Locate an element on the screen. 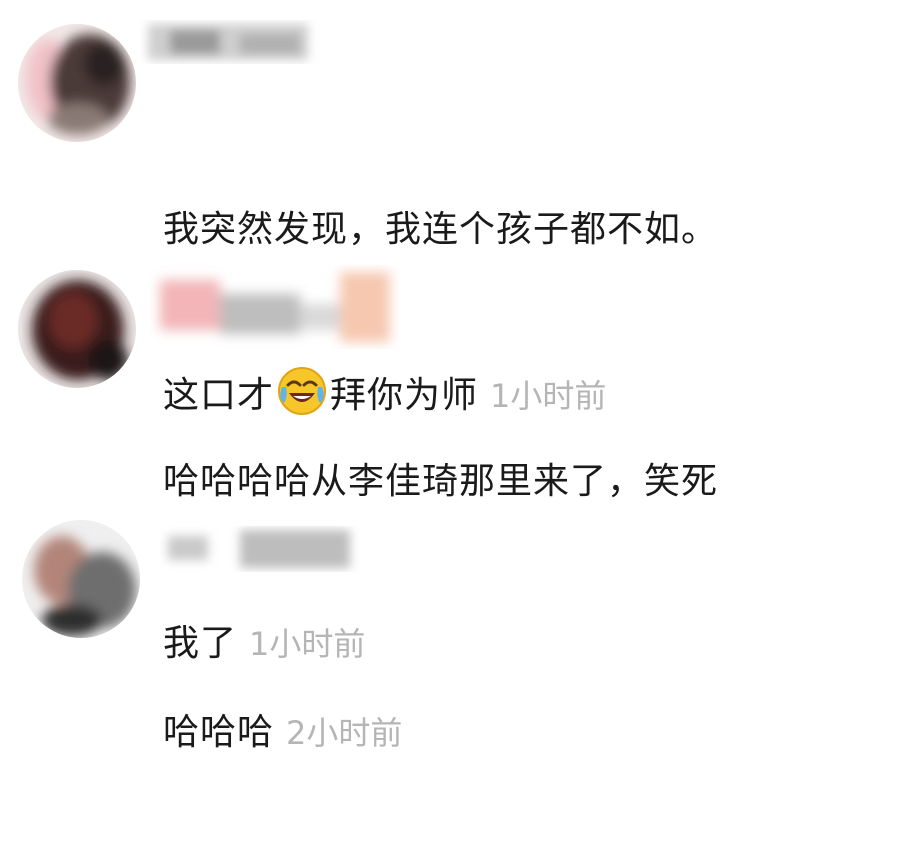 Image resolution: width=924 pixels, height=868 pixels. comment-line: 哈哈哈 2小时前 is located at coordinates (282, 733).